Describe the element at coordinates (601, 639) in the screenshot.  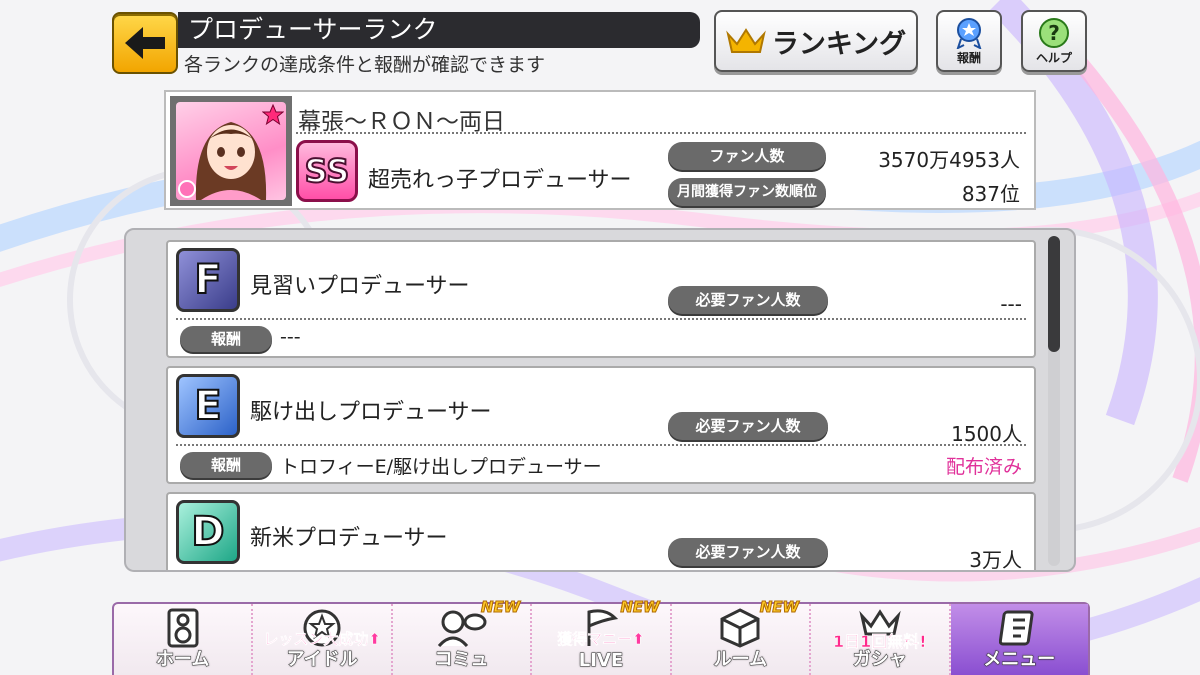
I see `nav-promo: 獲得マニー⬆` at that location.